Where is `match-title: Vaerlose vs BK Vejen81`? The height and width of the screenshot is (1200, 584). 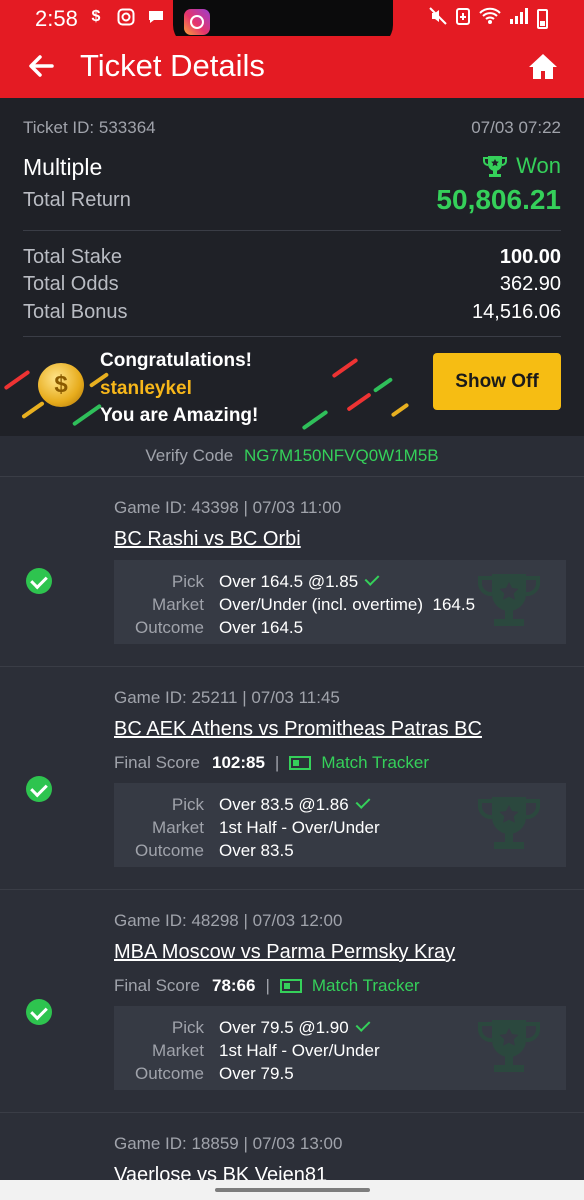 match-title: Vaerlose vs BK Vejen81 is located at coordinates (220, 1172).